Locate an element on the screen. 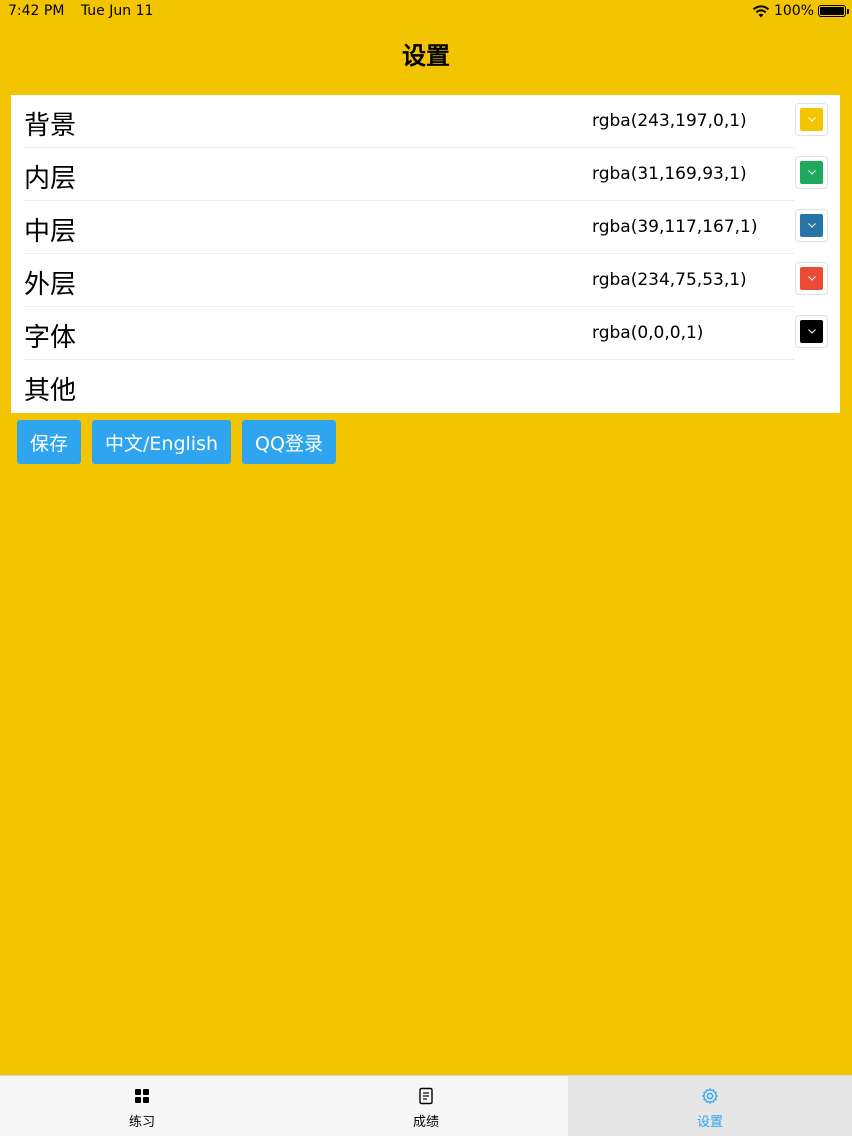 Image resolution: width=852 pixels, height=1136 pixels. setting-row-middle: 中层 rgba(39,117,167,1) is located at coordinates (425, 227).